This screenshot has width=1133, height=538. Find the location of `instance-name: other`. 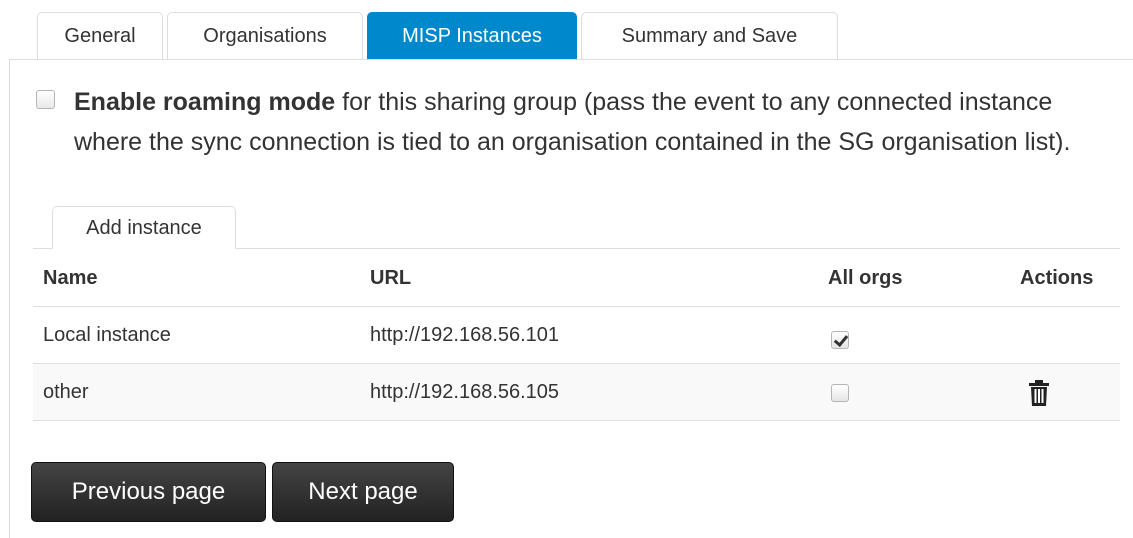

instance-name: other is located at coordinates (66, 392).